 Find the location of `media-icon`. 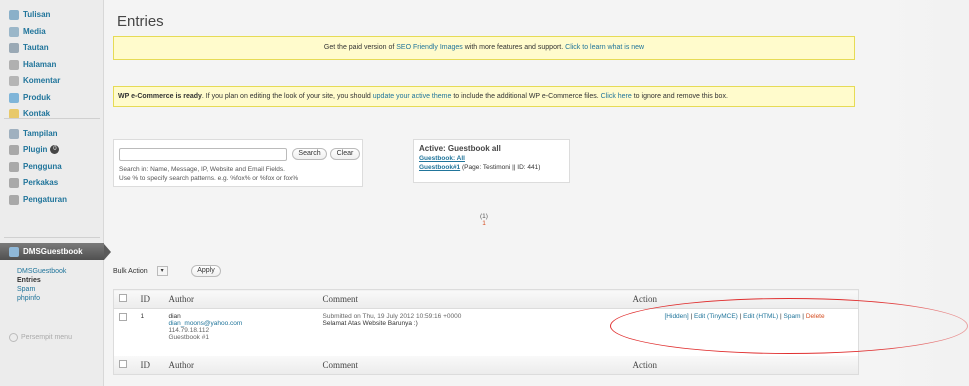

media-icon is located at coordinates (14, 31).